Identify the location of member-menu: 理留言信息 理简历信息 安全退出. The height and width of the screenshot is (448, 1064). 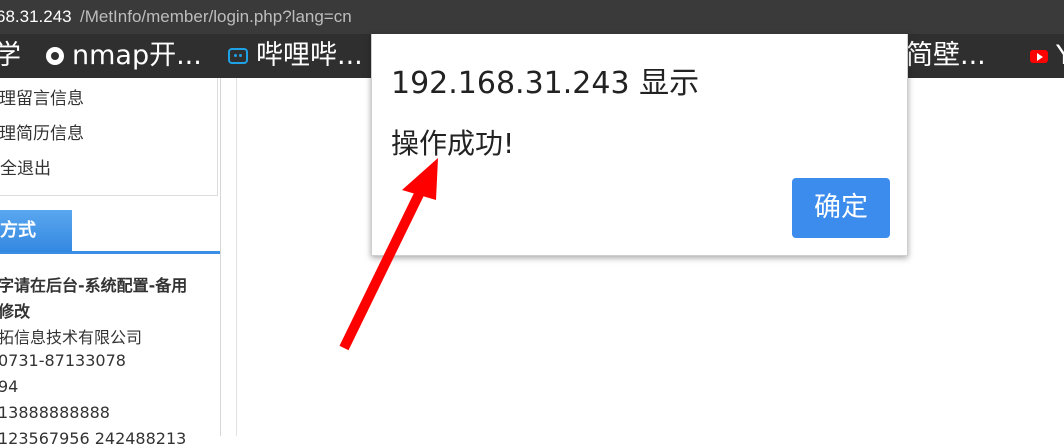
(109, 137).